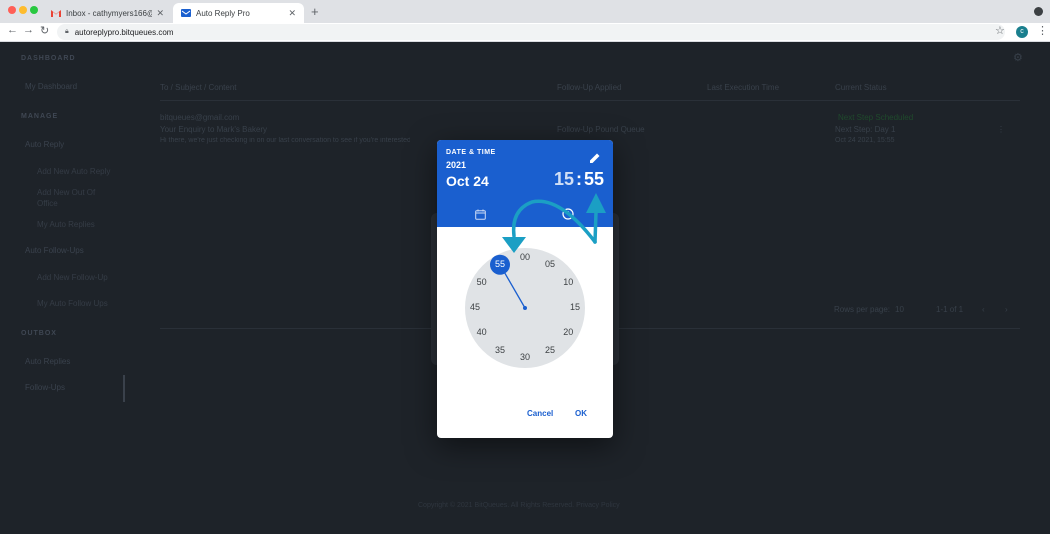 The image size is (1050, 534). I want to click on window-close-button, so click(12, 10).